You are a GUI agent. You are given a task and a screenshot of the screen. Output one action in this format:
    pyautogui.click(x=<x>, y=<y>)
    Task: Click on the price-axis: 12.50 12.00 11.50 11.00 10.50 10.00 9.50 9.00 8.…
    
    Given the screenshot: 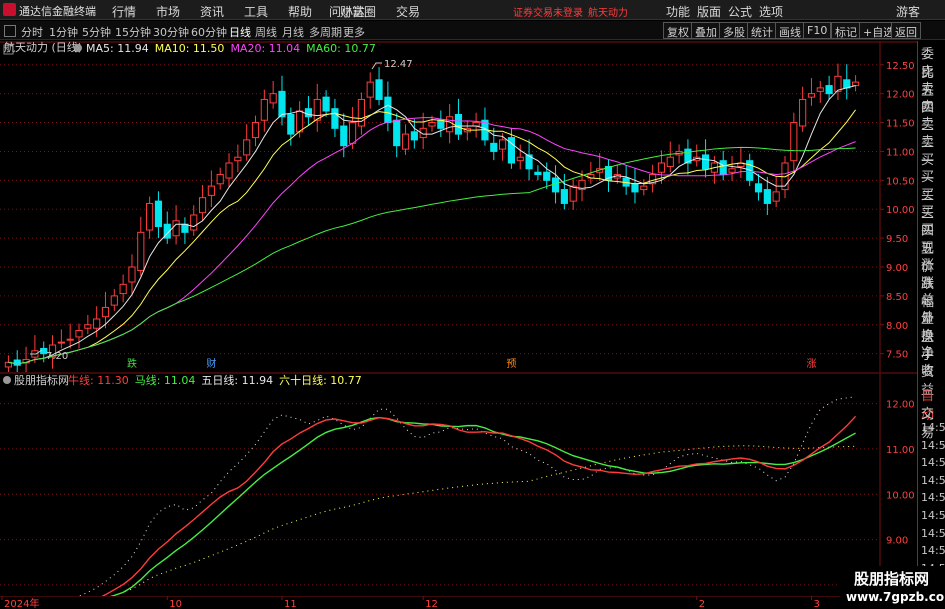 What is the action you would take?
    pyautogui.click(x=897, y=211)
    